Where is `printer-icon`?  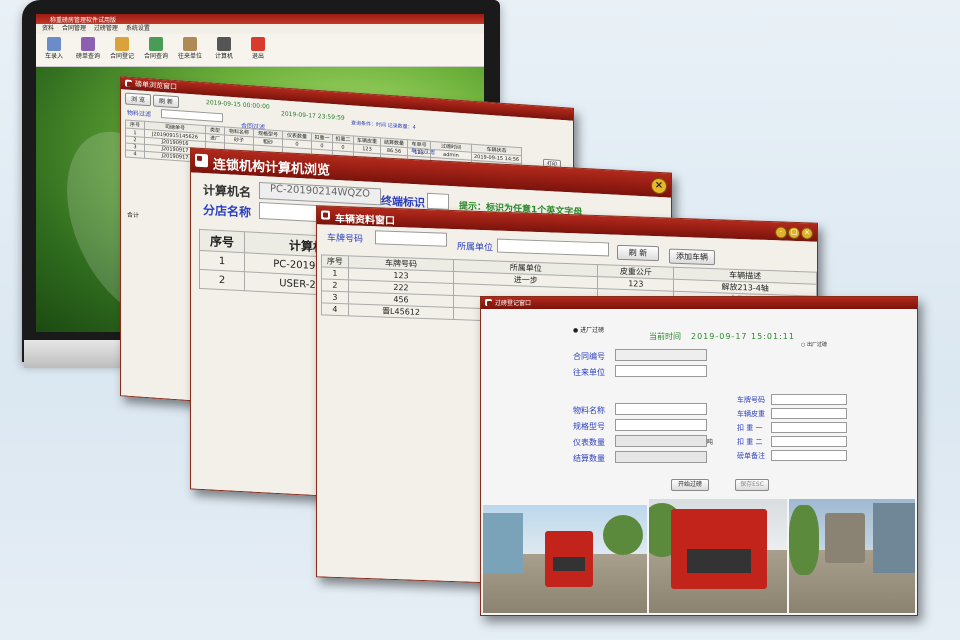 printer-icon is located at coordinates (224, 44).